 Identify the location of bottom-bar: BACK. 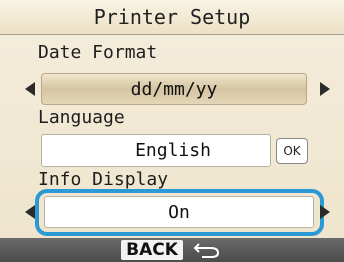
(172, 250).